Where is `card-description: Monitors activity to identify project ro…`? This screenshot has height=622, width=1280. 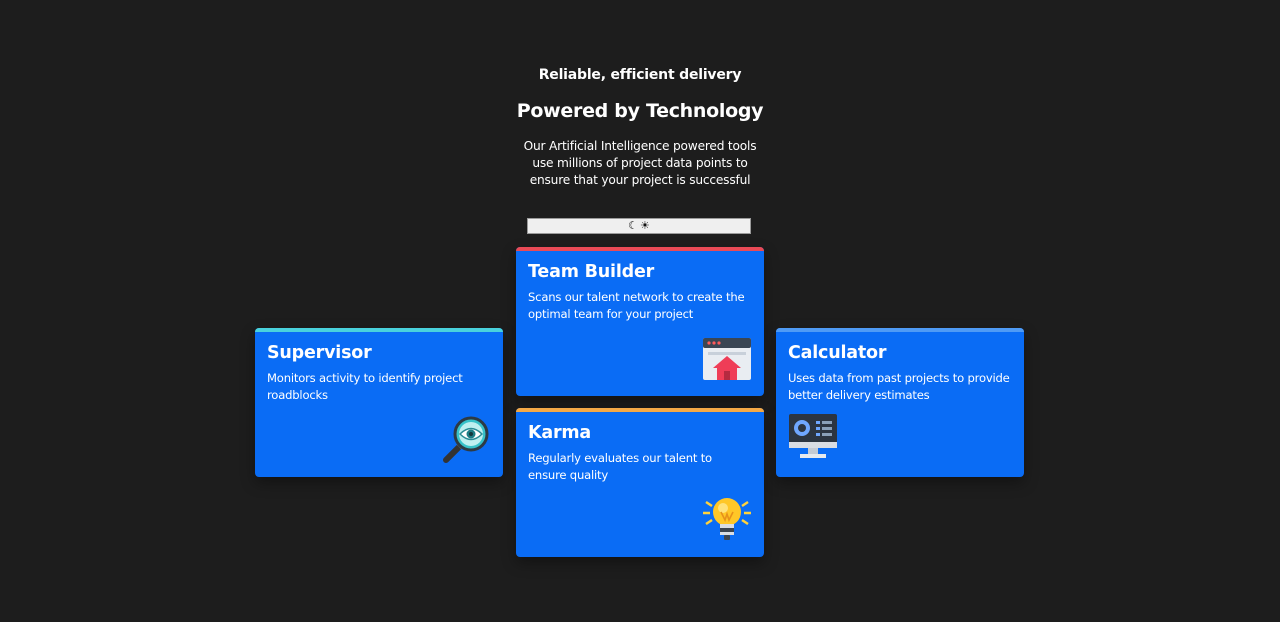 card-description: Monitors activity to identify project ro… is located at coordinates (365, 386).